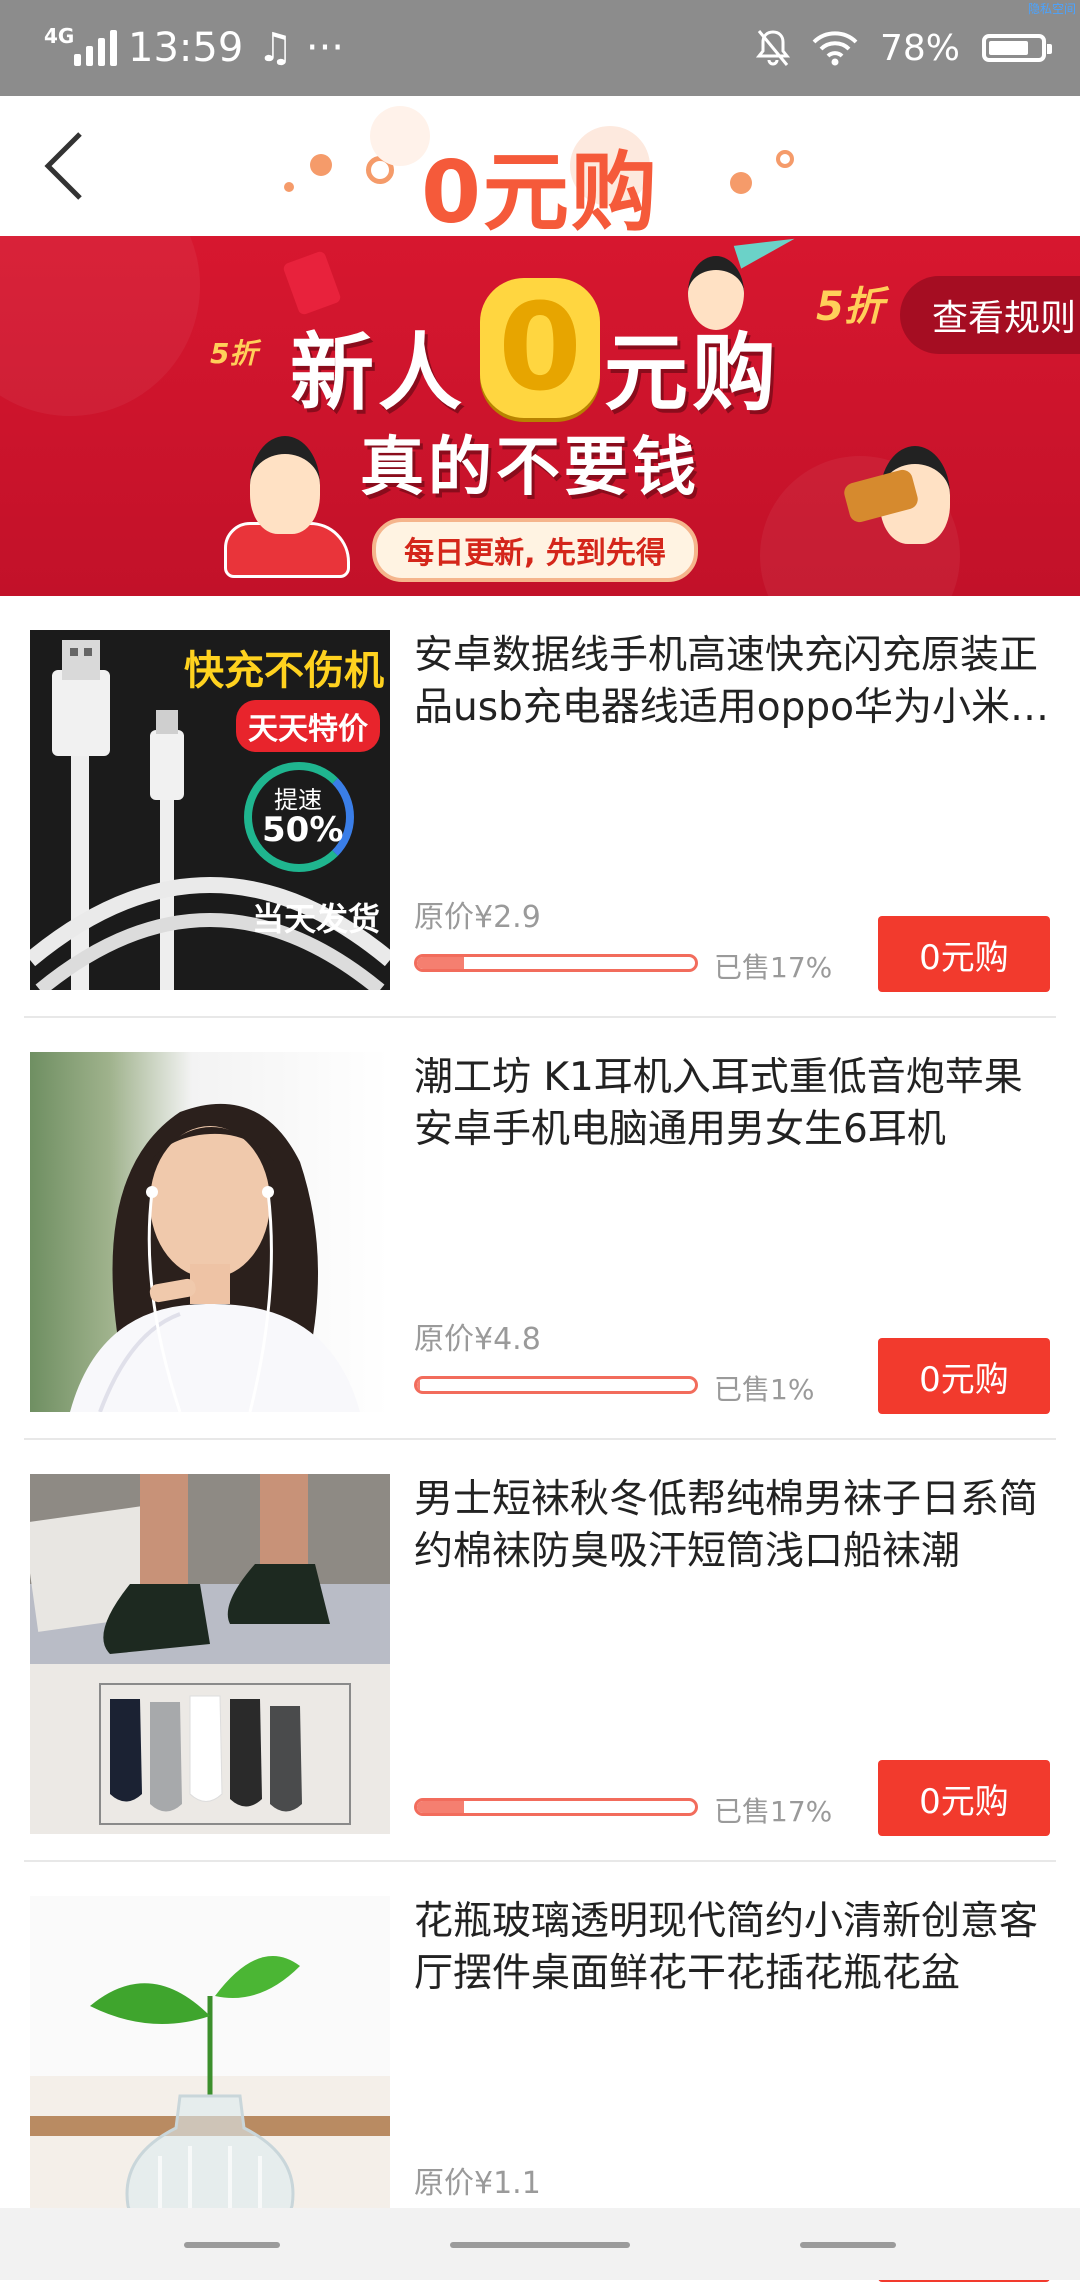 The width and height of the screenshot is (1080, 2284). I want to click on banner-pill: 每日更新, 先到先得, so click(535, 550).